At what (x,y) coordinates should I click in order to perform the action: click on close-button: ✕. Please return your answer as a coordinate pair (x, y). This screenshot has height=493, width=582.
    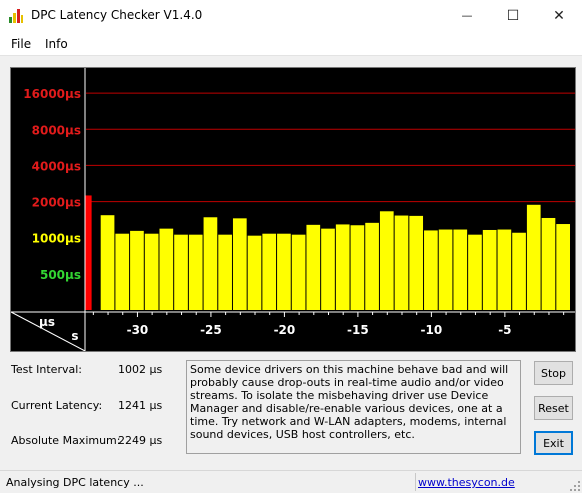
    Looking at the image, I should click on (559, 15).